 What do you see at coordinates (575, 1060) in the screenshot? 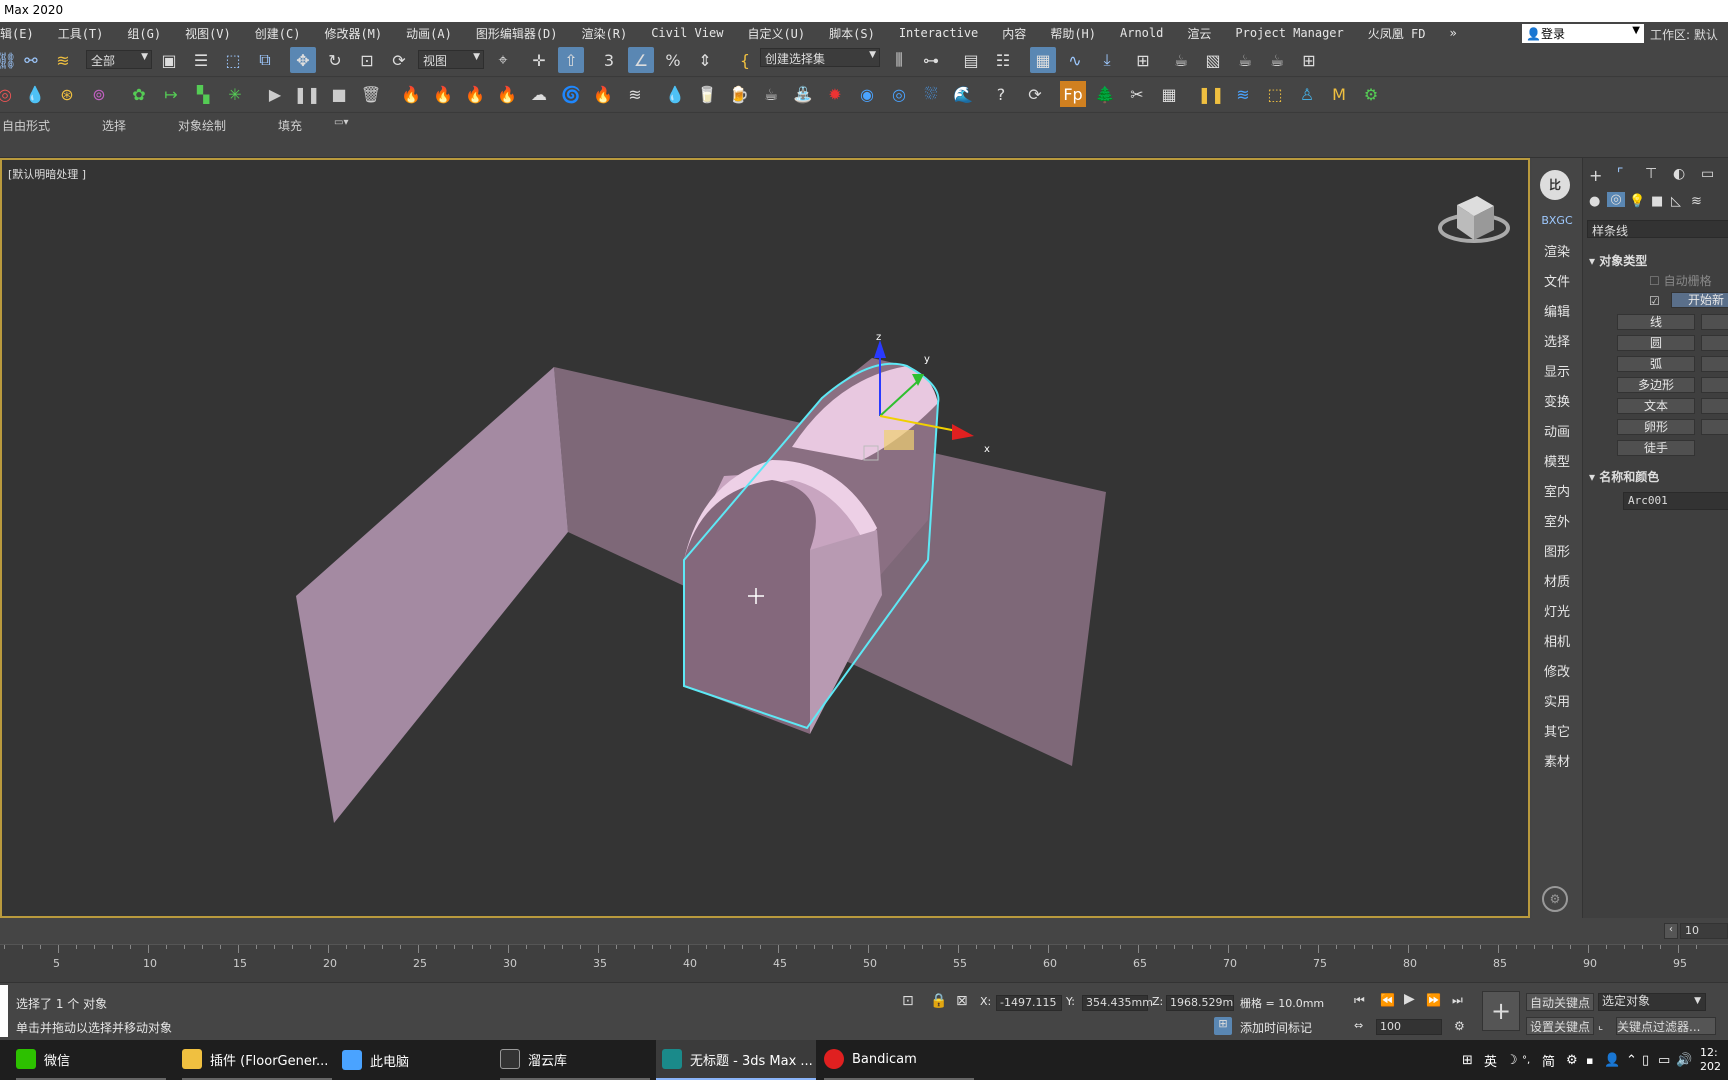
I see `taskbar-liuyunku: 溜云库` at bounding box center [575, 1060].